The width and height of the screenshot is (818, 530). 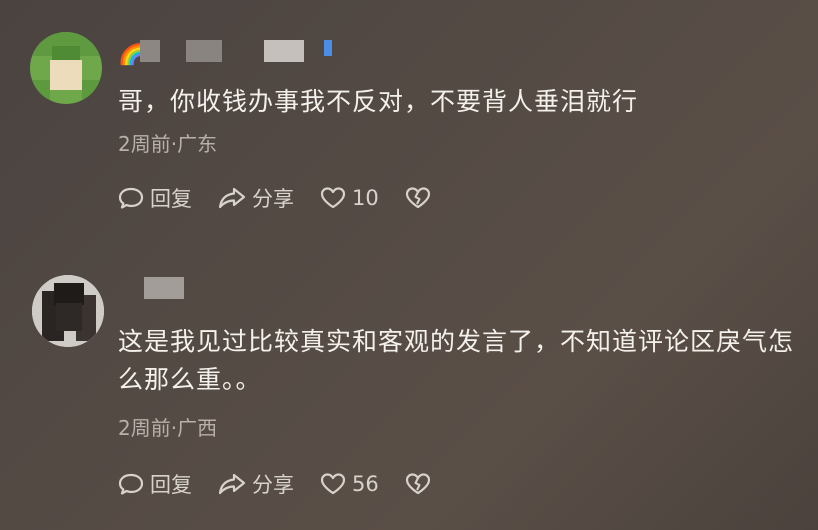 I want to click on comment-text: 这是我见过比较真实和客观的发言了，不知道评论区戾气怎 么那么重。。, so click(x=456, y=360).